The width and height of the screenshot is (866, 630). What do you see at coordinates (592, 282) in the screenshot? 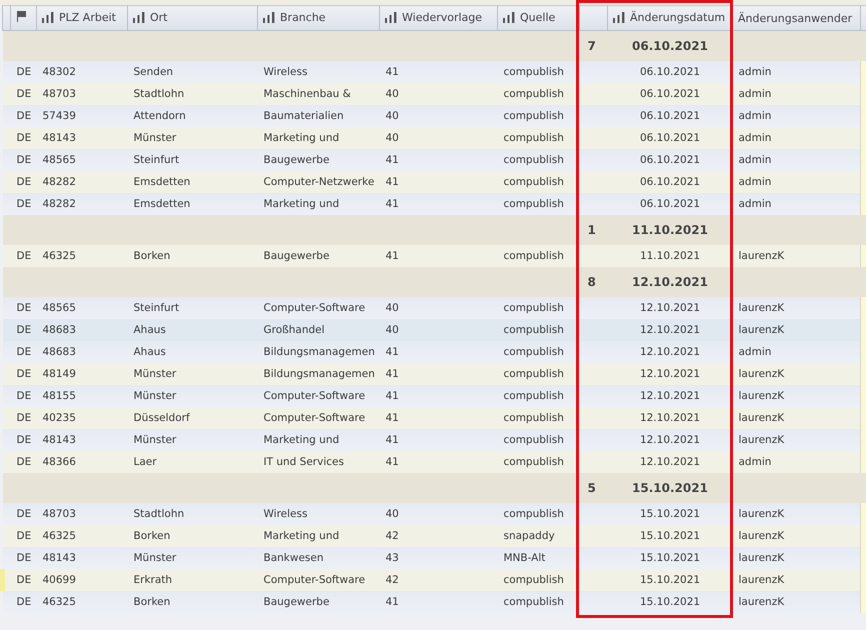
I see `group-count: 8` at bounding box center [592, 282].